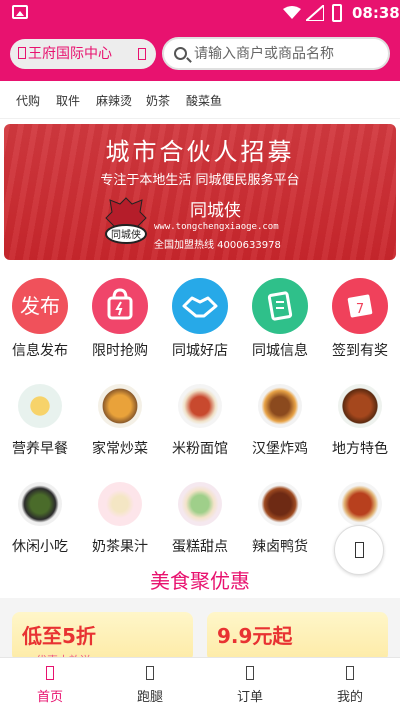 This screenshot has width=400, height=711. I want to click on search-placeholder: 请输入商户或商品名称, so click(264, 54).